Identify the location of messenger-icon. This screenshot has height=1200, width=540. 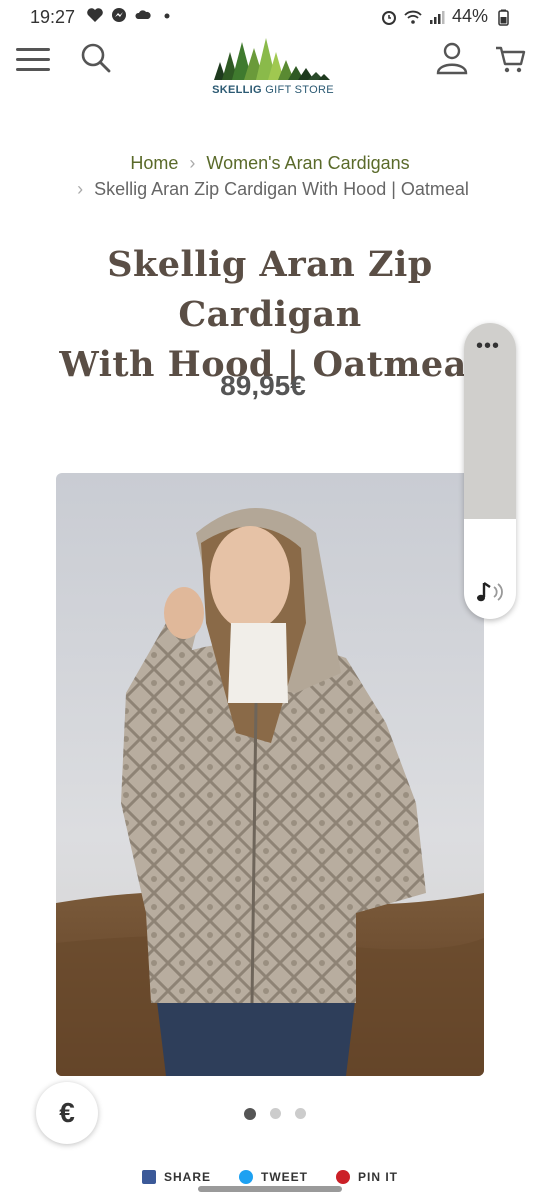
(119, 15).